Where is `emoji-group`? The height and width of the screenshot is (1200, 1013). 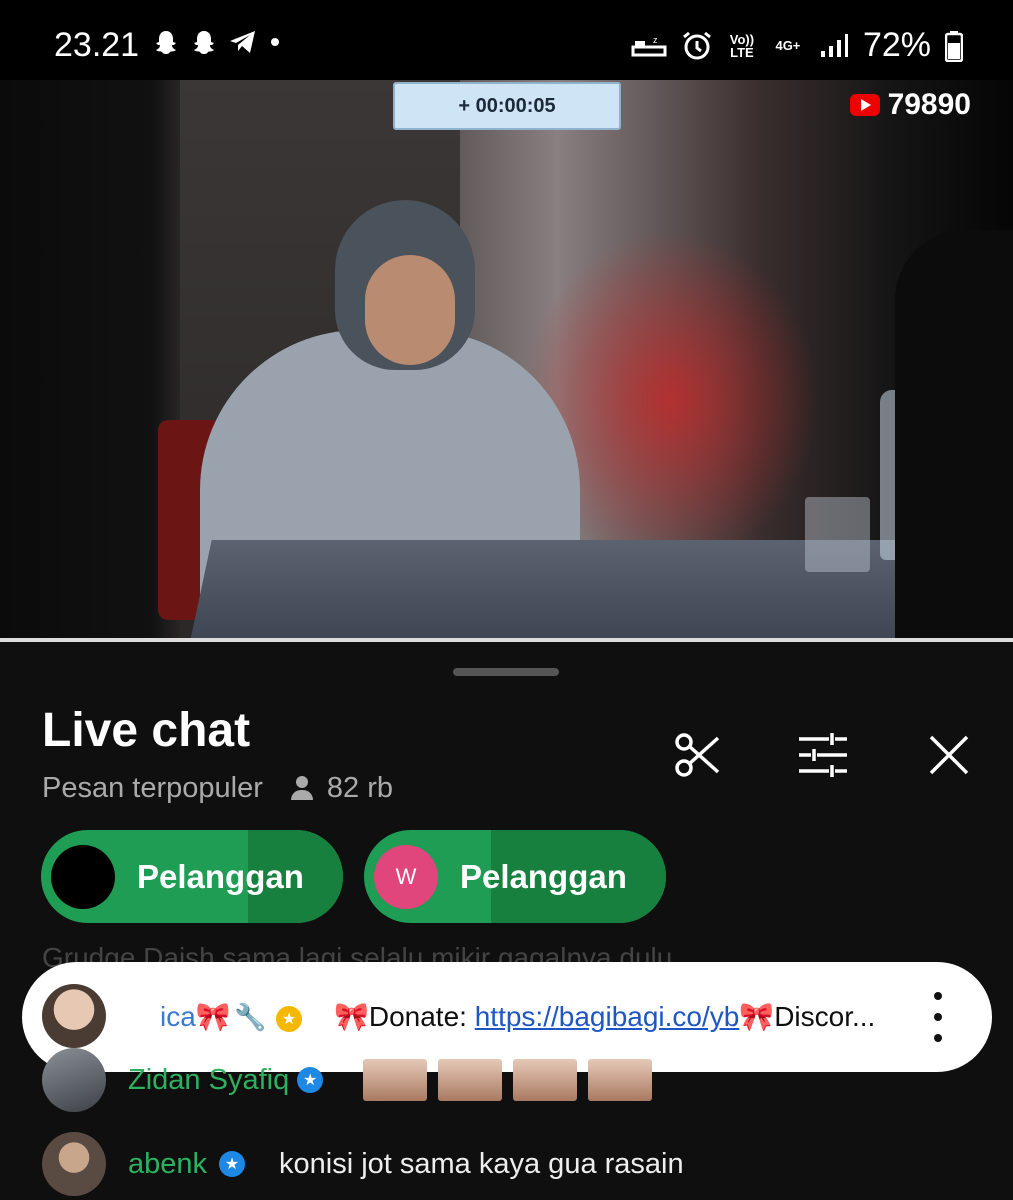 emoji-group is located at coordinates (508, 1080).